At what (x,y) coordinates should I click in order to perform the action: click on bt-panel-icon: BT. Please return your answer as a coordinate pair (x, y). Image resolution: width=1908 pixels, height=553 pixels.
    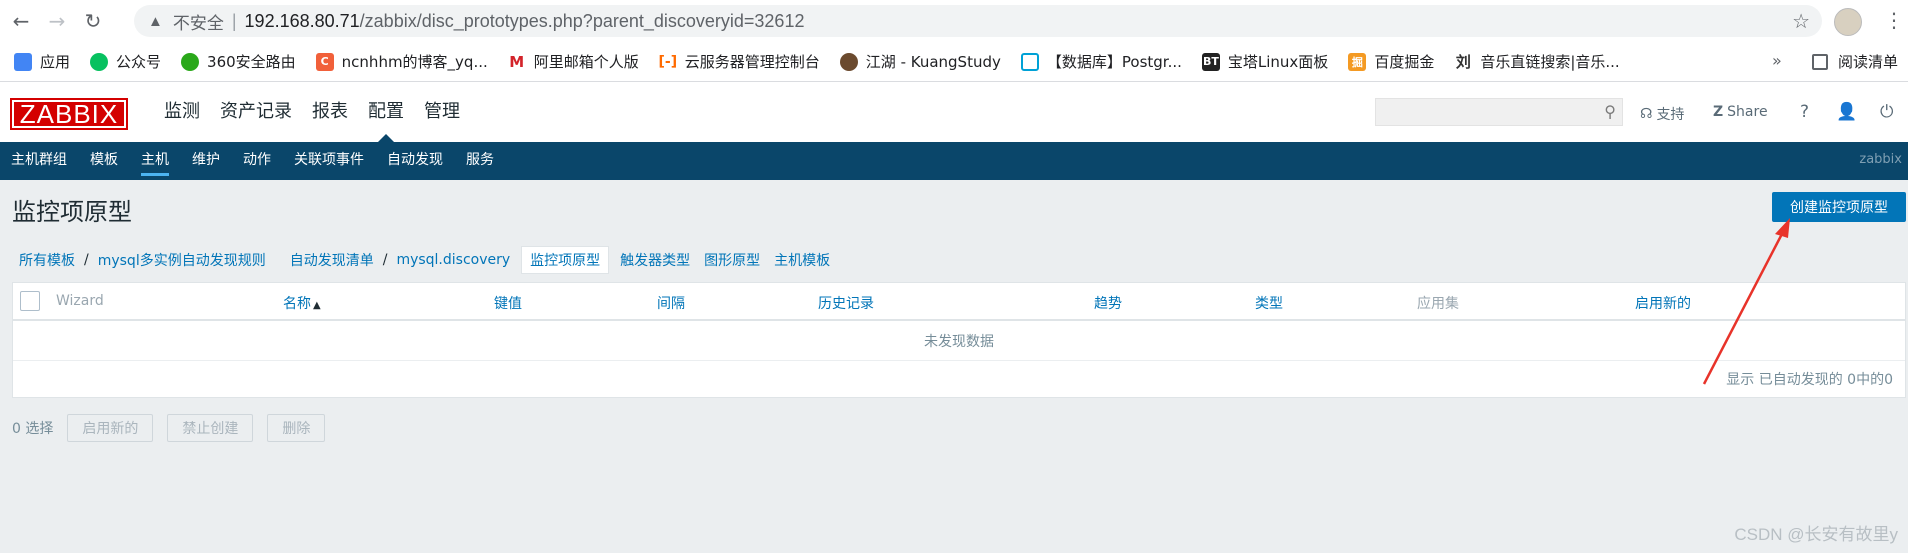
    Looking at the image, I should click on (1210, 61).